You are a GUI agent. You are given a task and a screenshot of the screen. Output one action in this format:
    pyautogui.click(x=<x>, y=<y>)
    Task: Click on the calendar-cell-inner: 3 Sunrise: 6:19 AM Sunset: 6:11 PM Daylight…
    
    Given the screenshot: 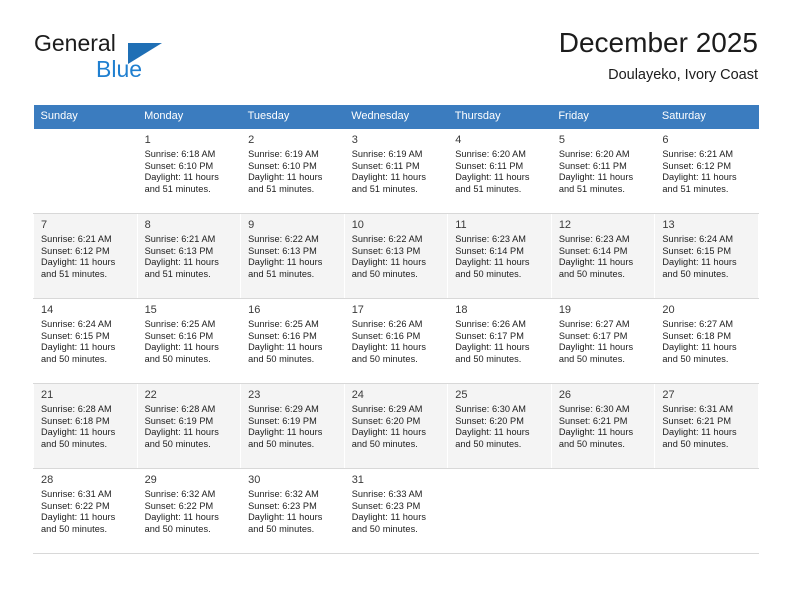 What is the action you would take?
    pyautogui.click(x=396, y=169)
    